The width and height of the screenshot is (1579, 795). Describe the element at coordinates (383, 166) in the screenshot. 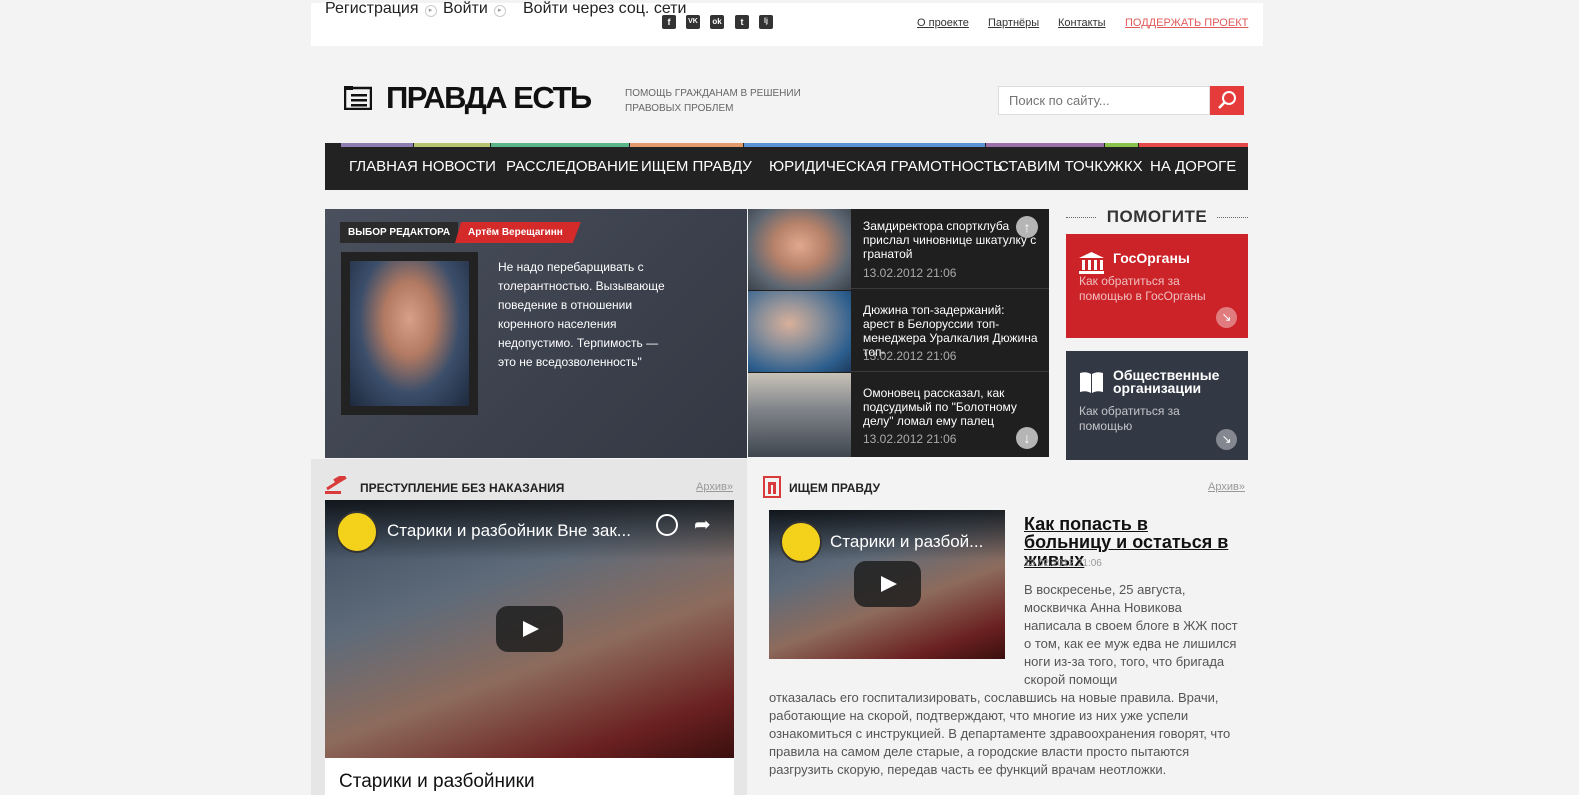

I see `nav-home: ГЛАВНАЯ` at that location.